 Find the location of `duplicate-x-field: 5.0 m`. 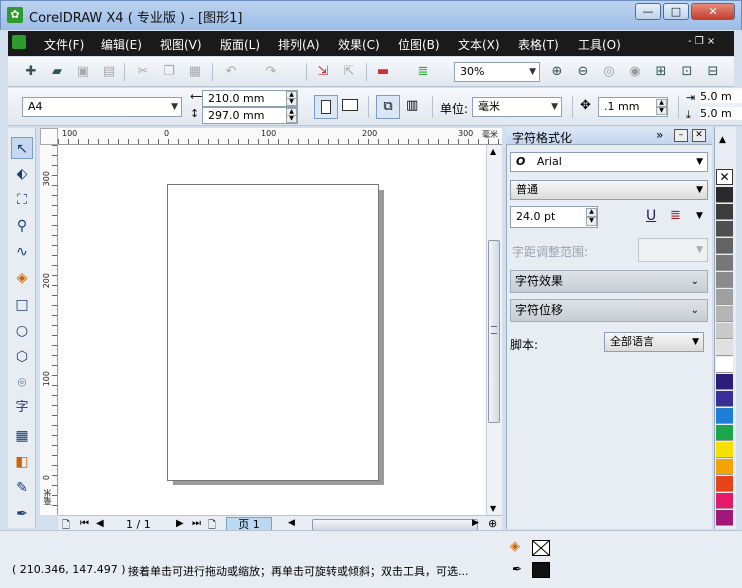

duplicate-x-field: 5.0 m is located at coordinates (721, 96).